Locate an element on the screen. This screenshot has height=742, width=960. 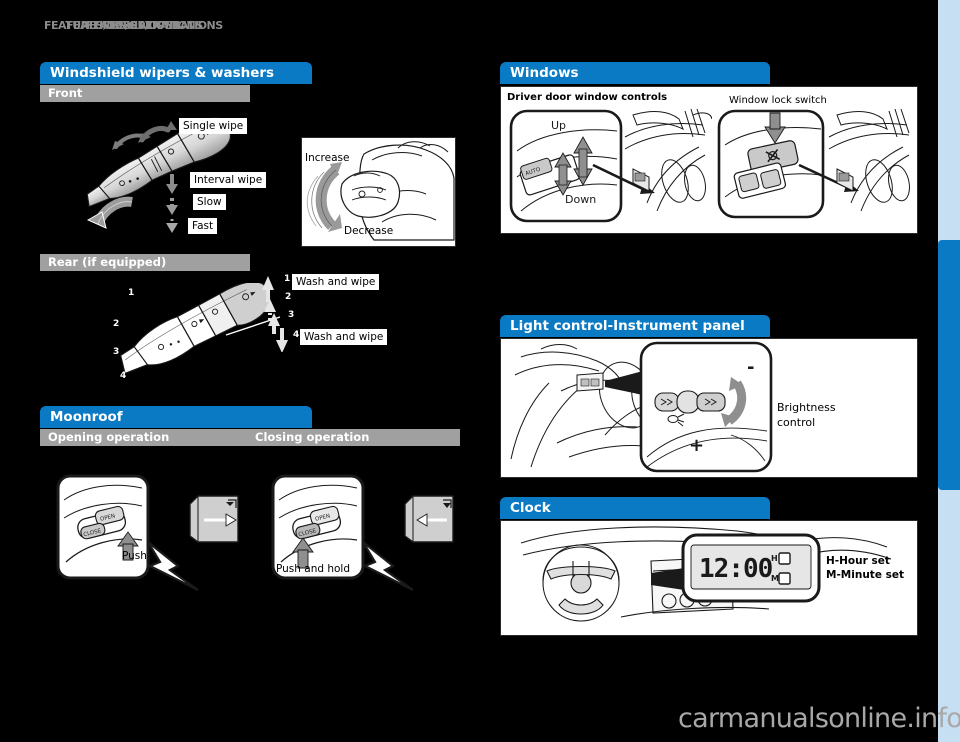
label-brightness-line2: control is located at coordinates (796, 422).